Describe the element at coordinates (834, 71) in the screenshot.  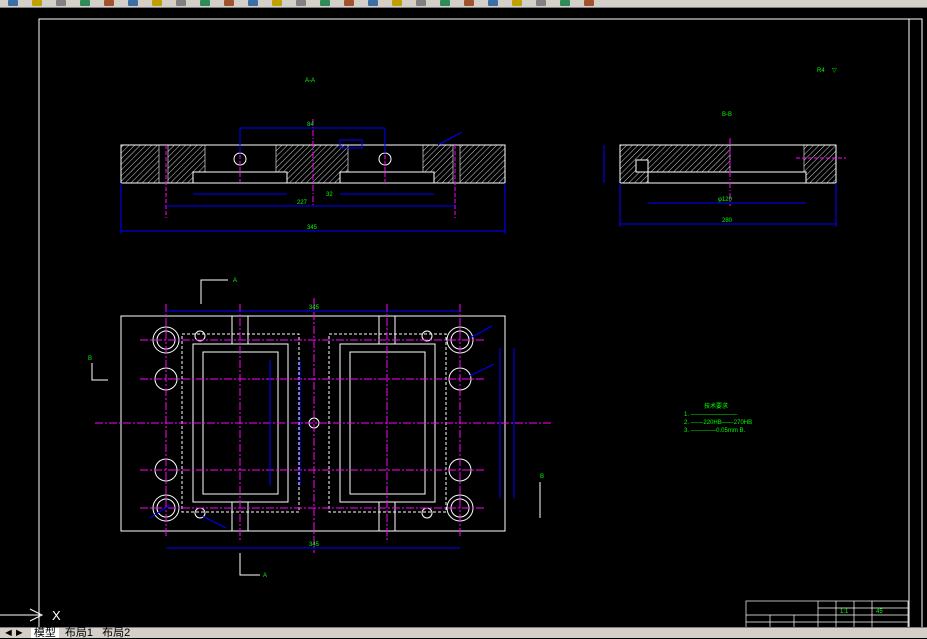
I see `roughness-symbol: ▽` at that location.